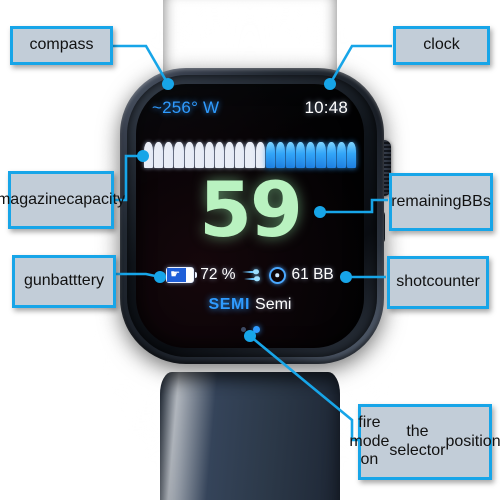  What do you see at coordinates (453, 282) in the screenshot?
I see `callout-line: counter` at bounding box center [453, 282].